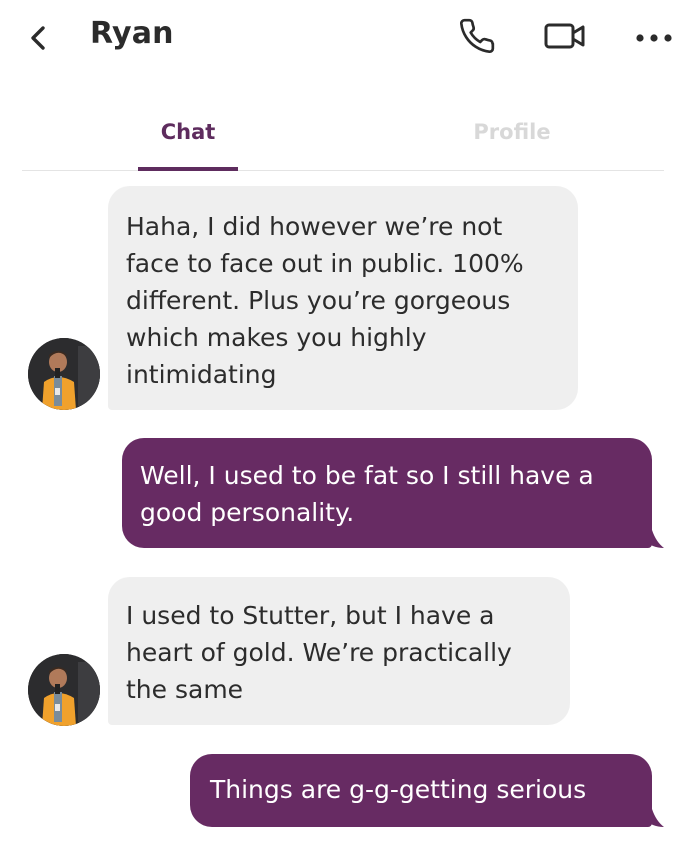  Describe the element at coordinates (132, 33) in the screenshot. I see `contact-name: Ryan` at that location.